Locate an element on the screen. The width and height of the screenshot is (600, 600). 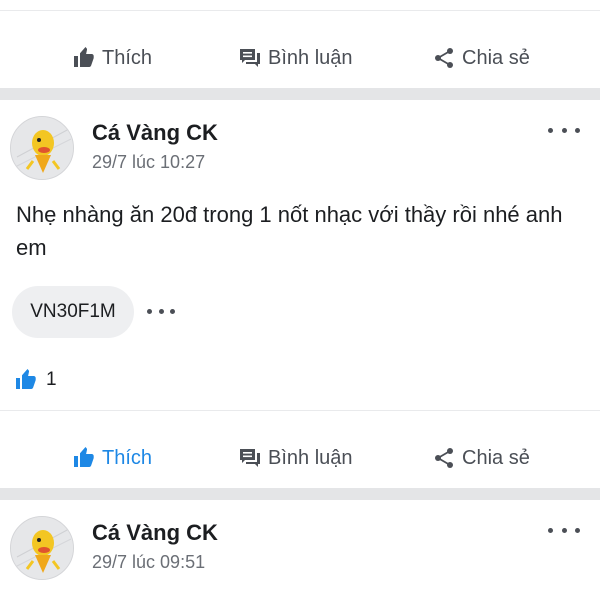
post-timestamp: 29/7 lúc 10:27 is located at coordinates (148, 162).